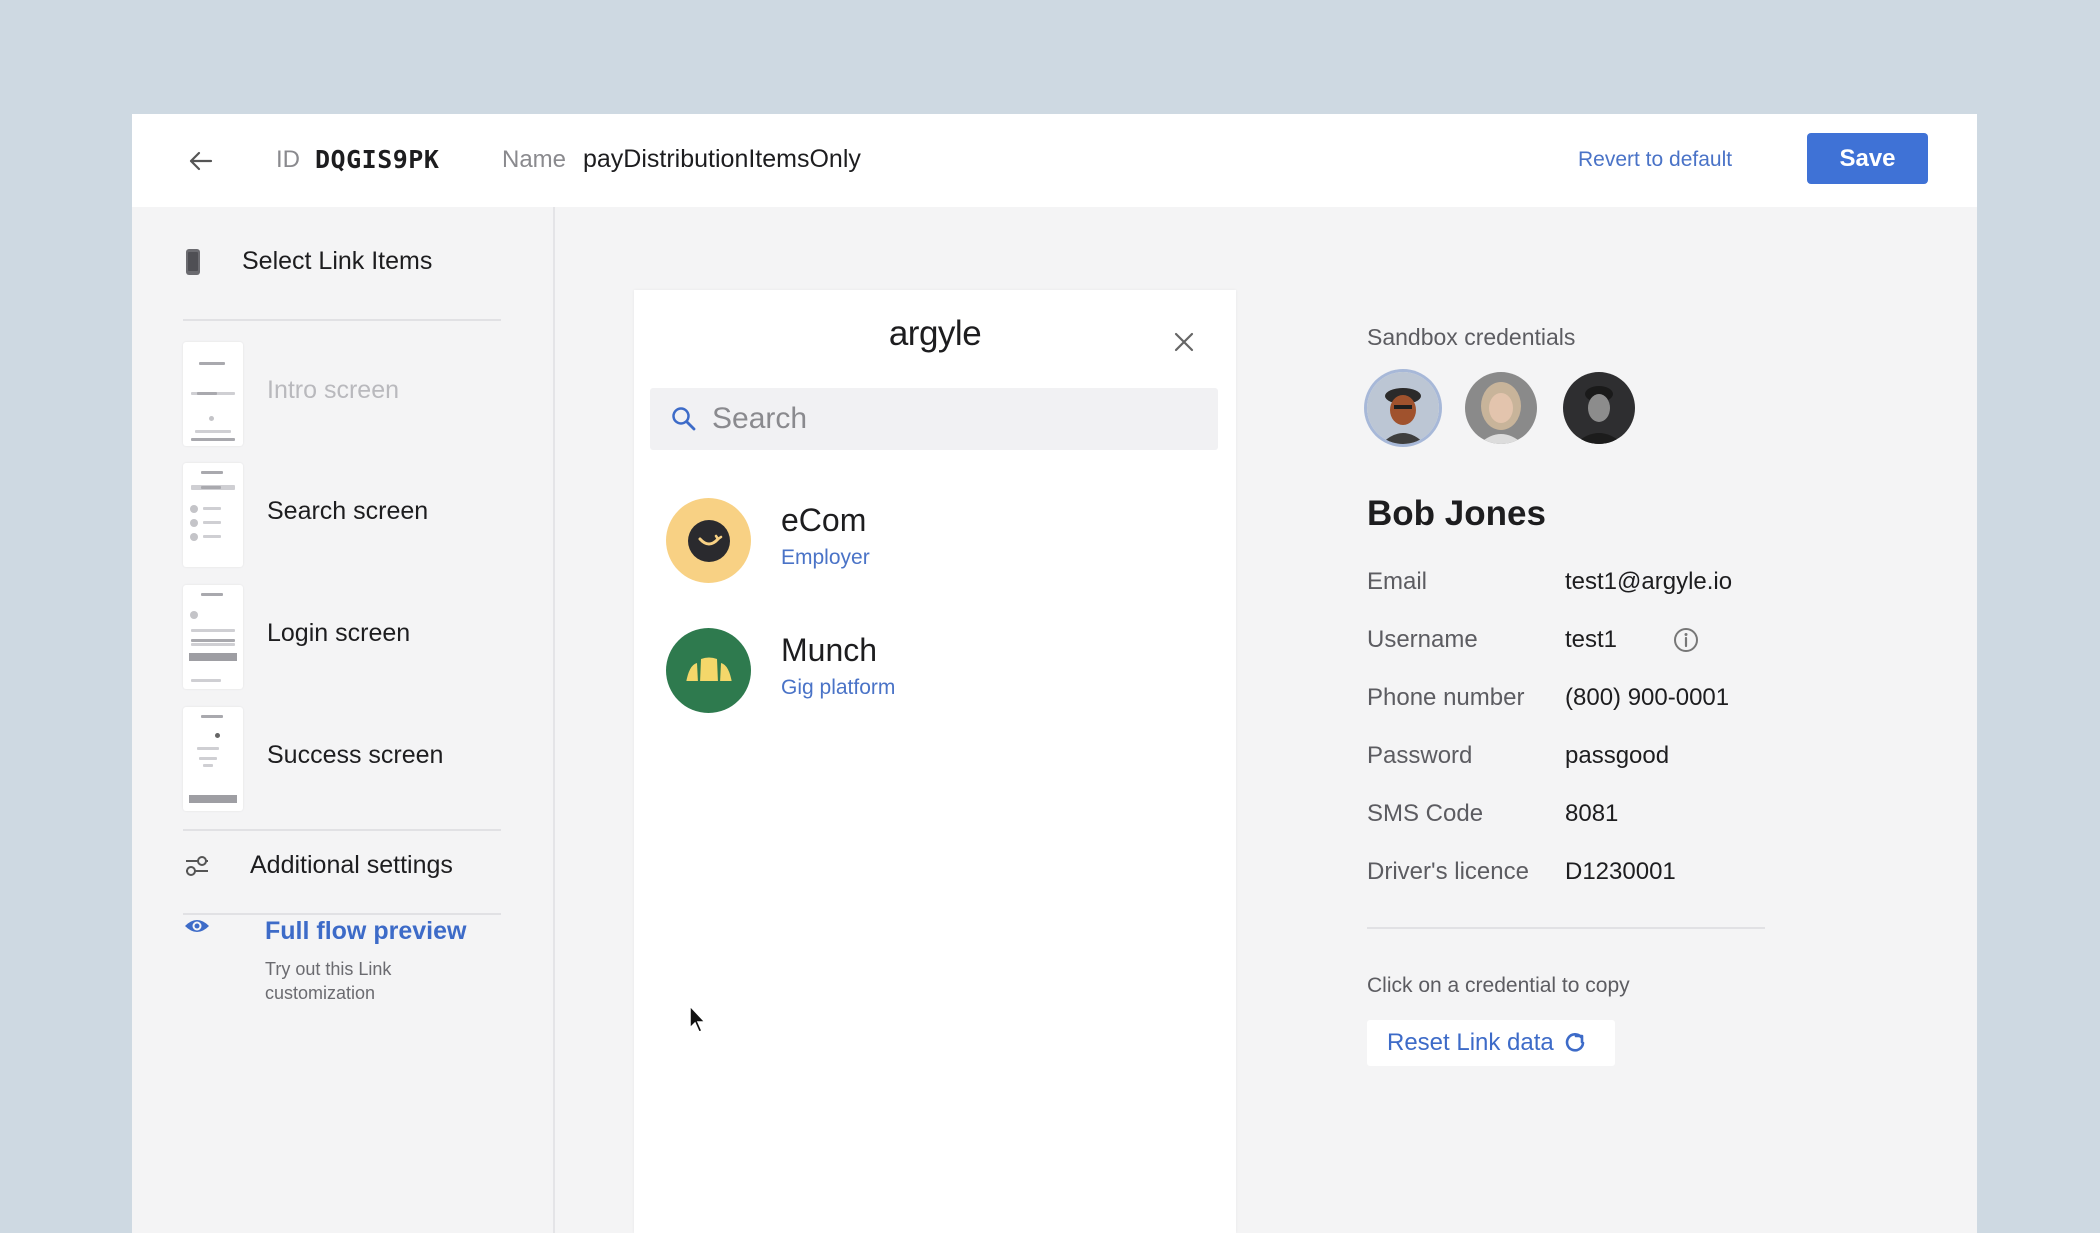  What do you see at coordinates (351, 865) in the screenshot?
I see `additional-settings-label: Additional settings` at bounding box center [351, 865].